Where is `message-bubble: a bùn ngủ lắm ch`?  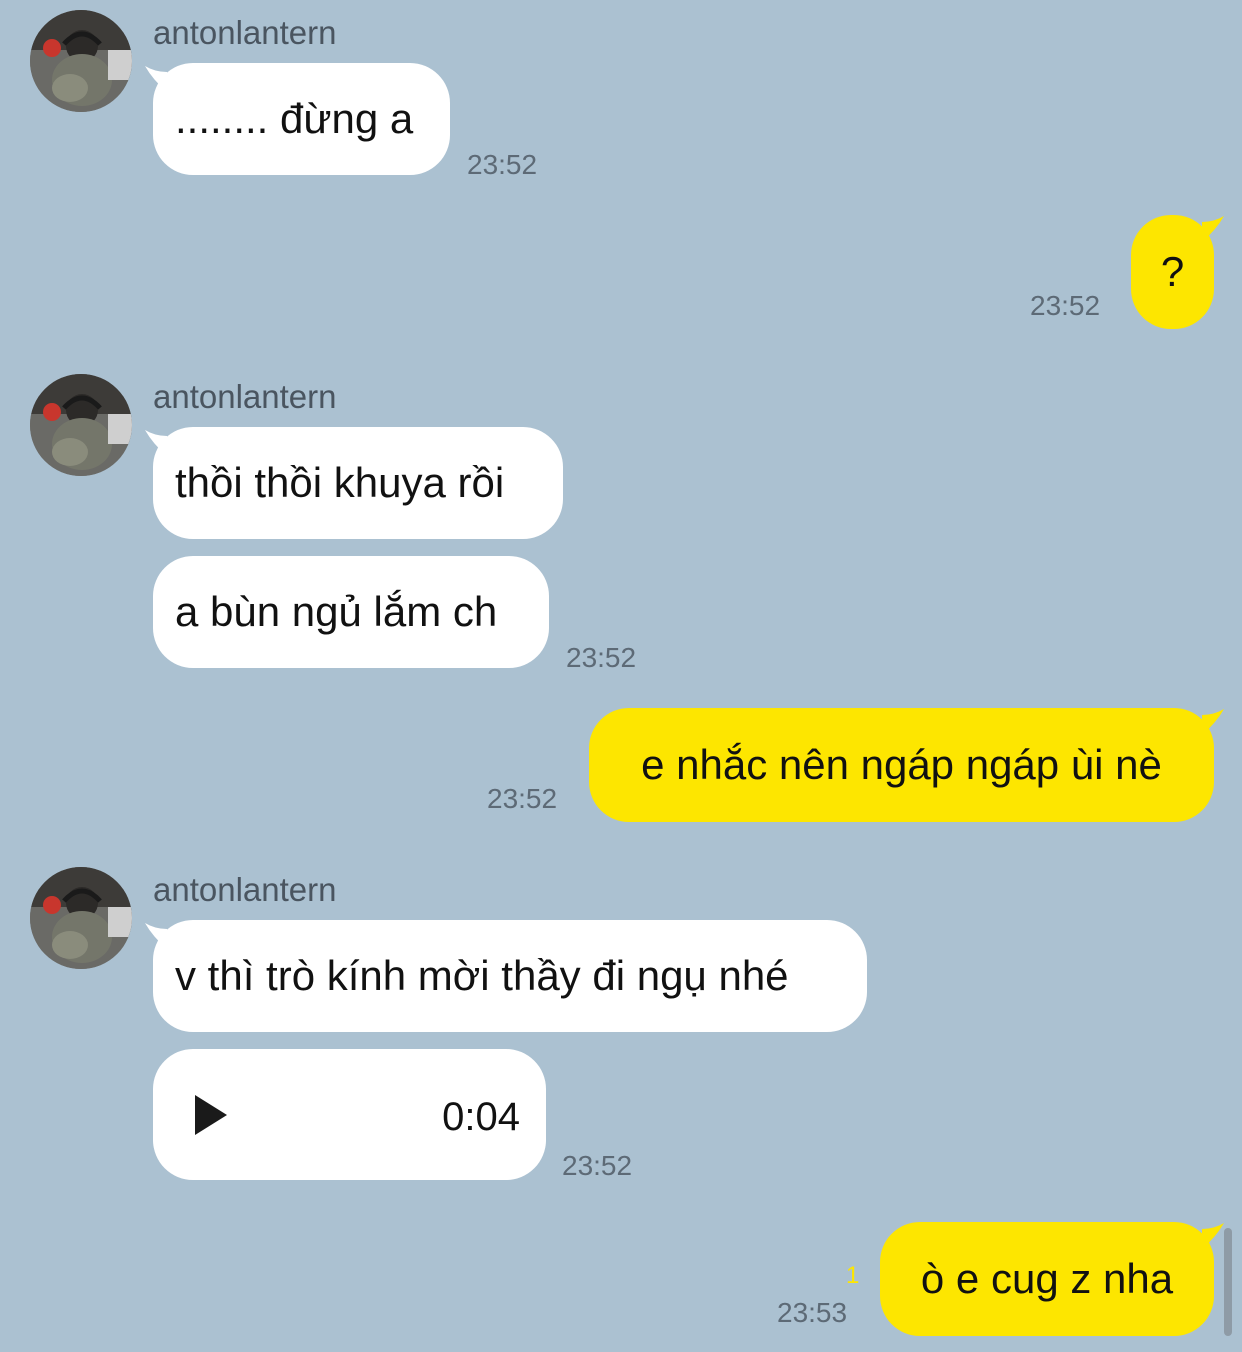 message-bubble: a bùn ngủ lắm ch is located at coordinates (351, 612).